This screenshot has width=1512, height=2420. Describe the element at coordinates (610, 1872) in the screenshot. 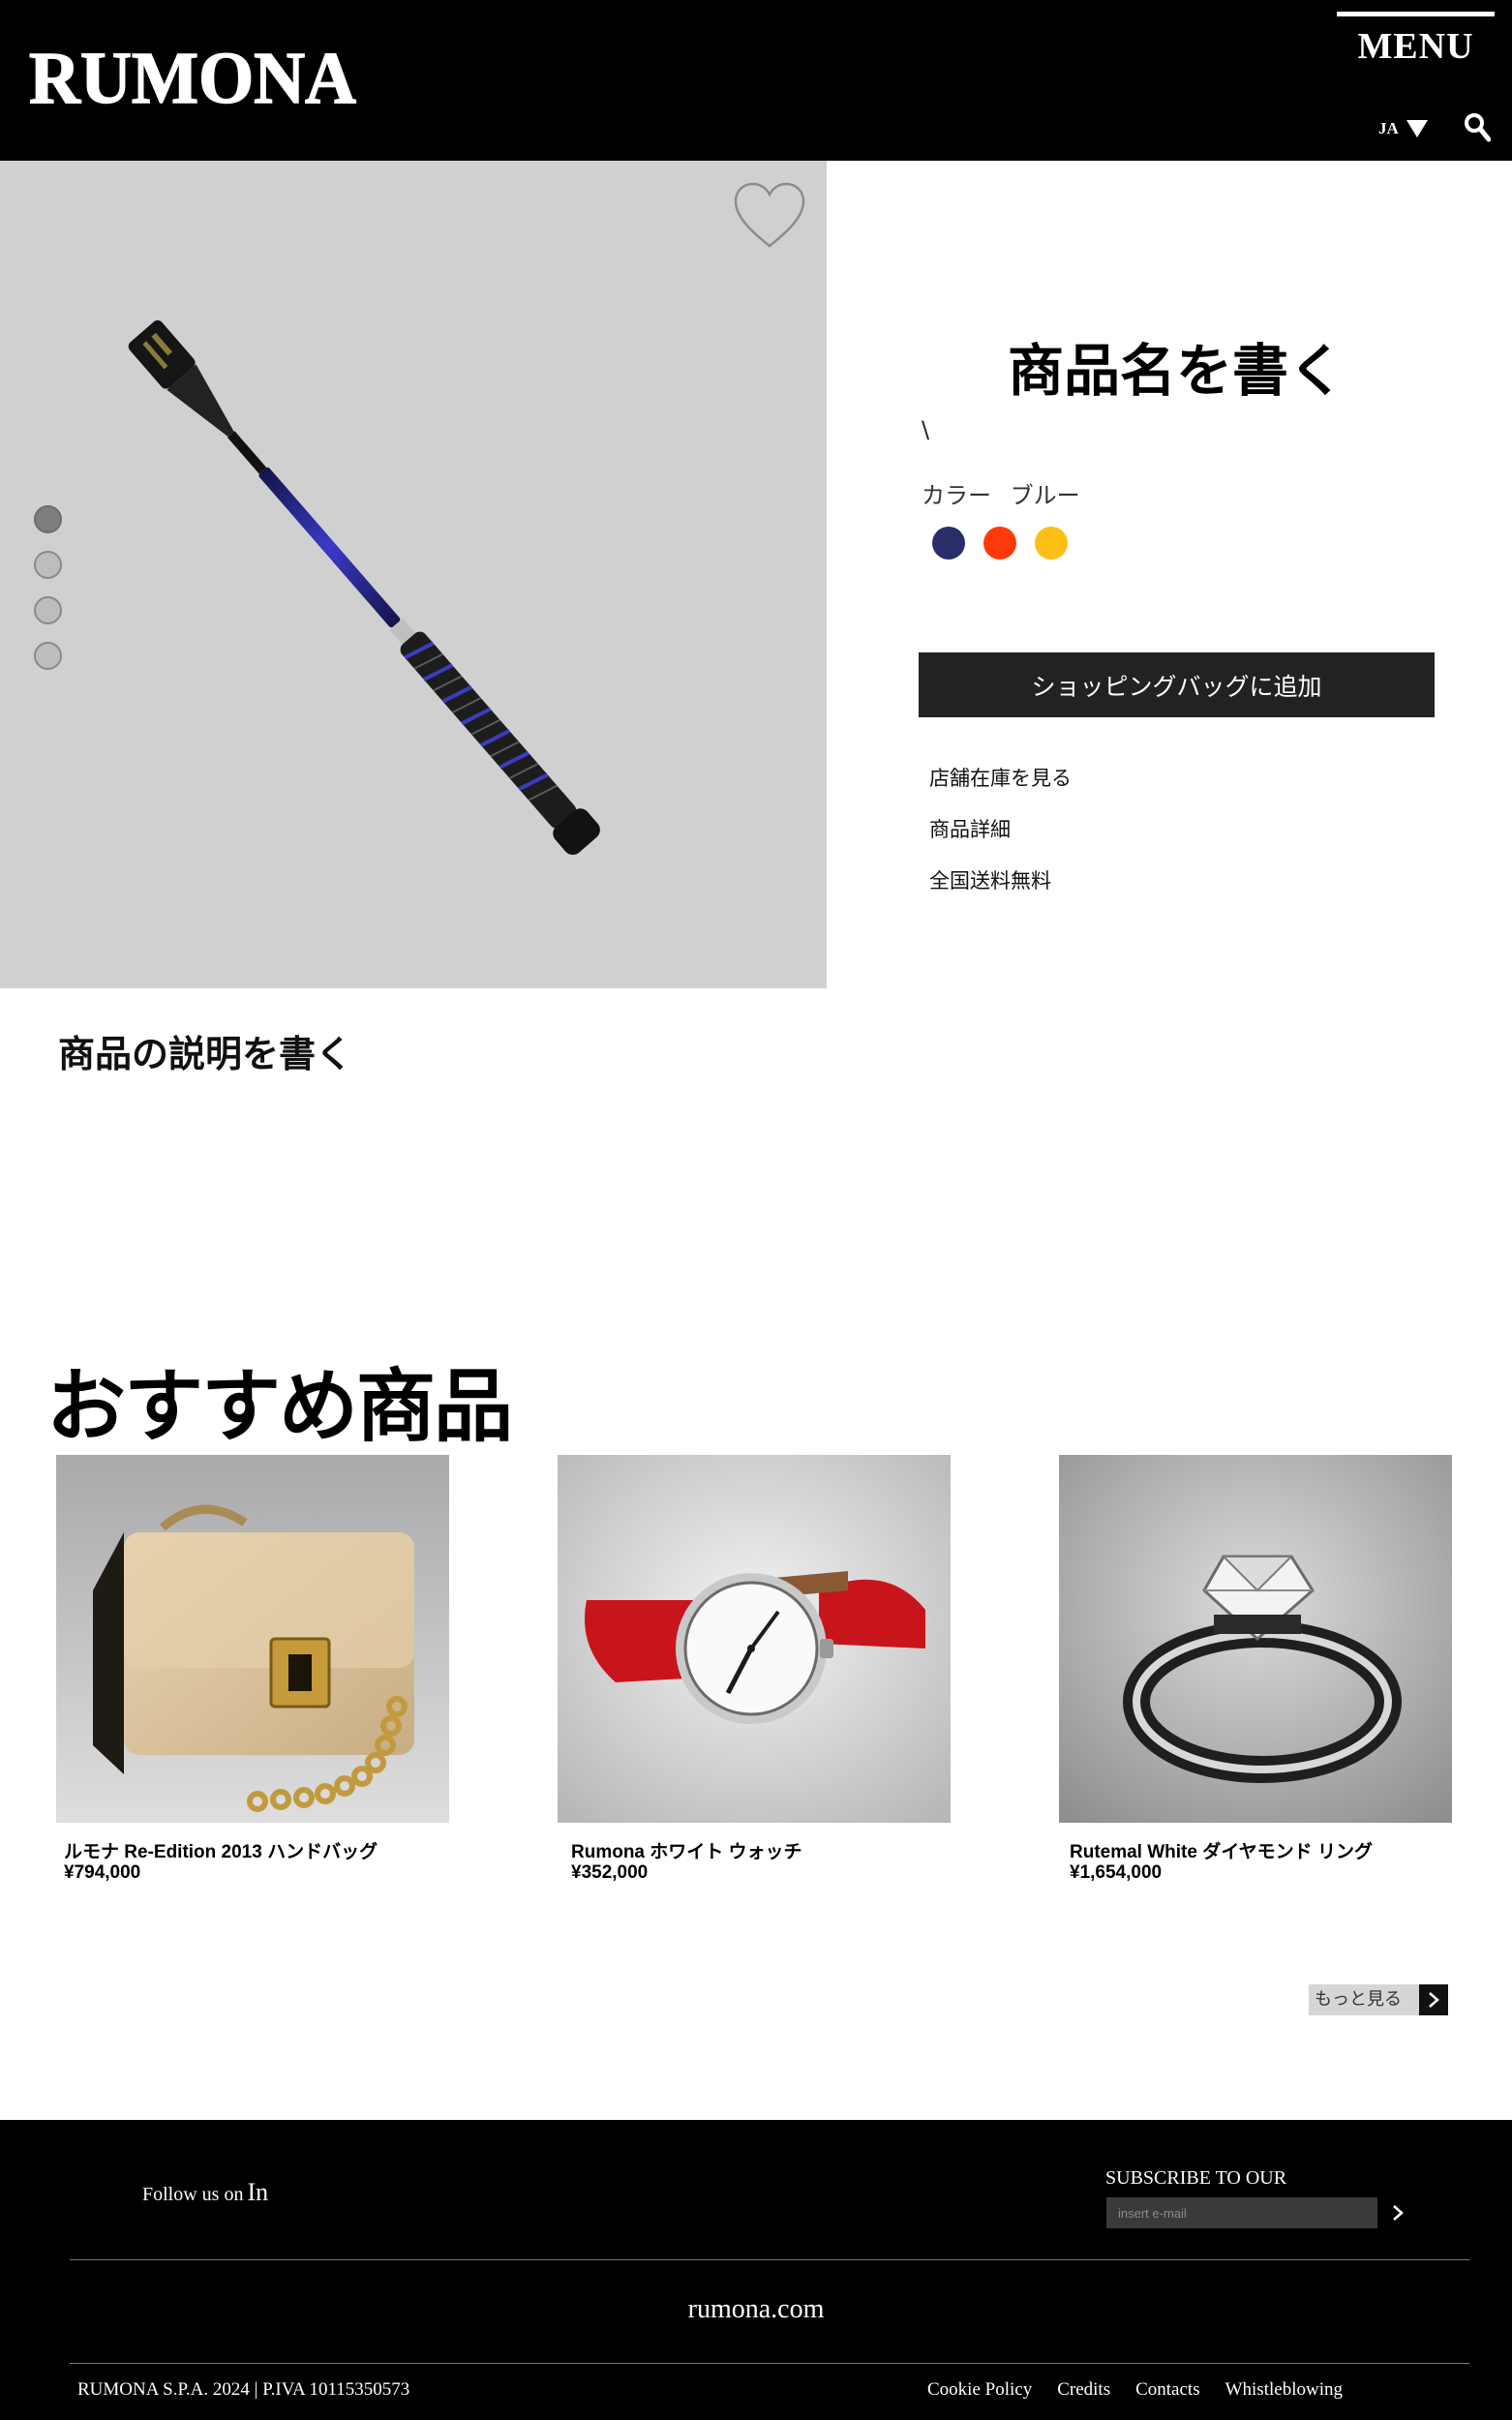

I see `recommended-item-price: ¥352,000` at that location.